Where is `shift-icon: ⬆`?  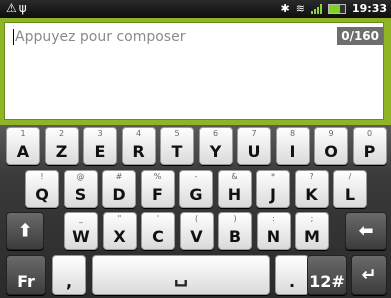
shift-icon: ⬆ is located at coordinates (25, 231).